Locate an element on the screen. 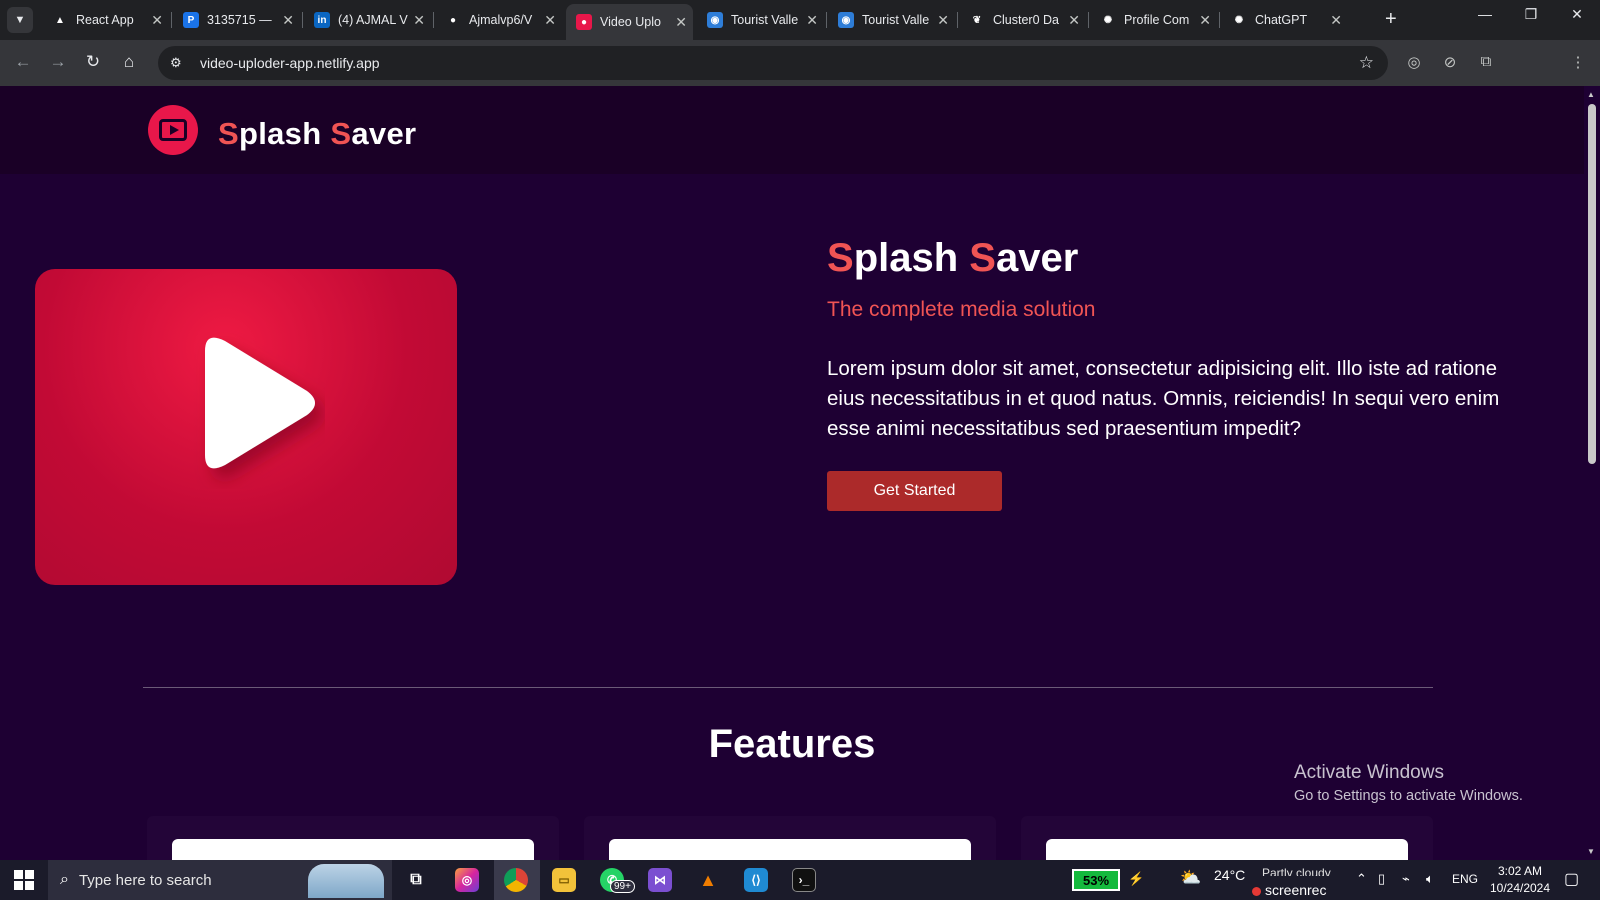 The height and width of the screenshot is (900, 1600). tab-title: ChatGPT is located at coordinates (1281, 20).